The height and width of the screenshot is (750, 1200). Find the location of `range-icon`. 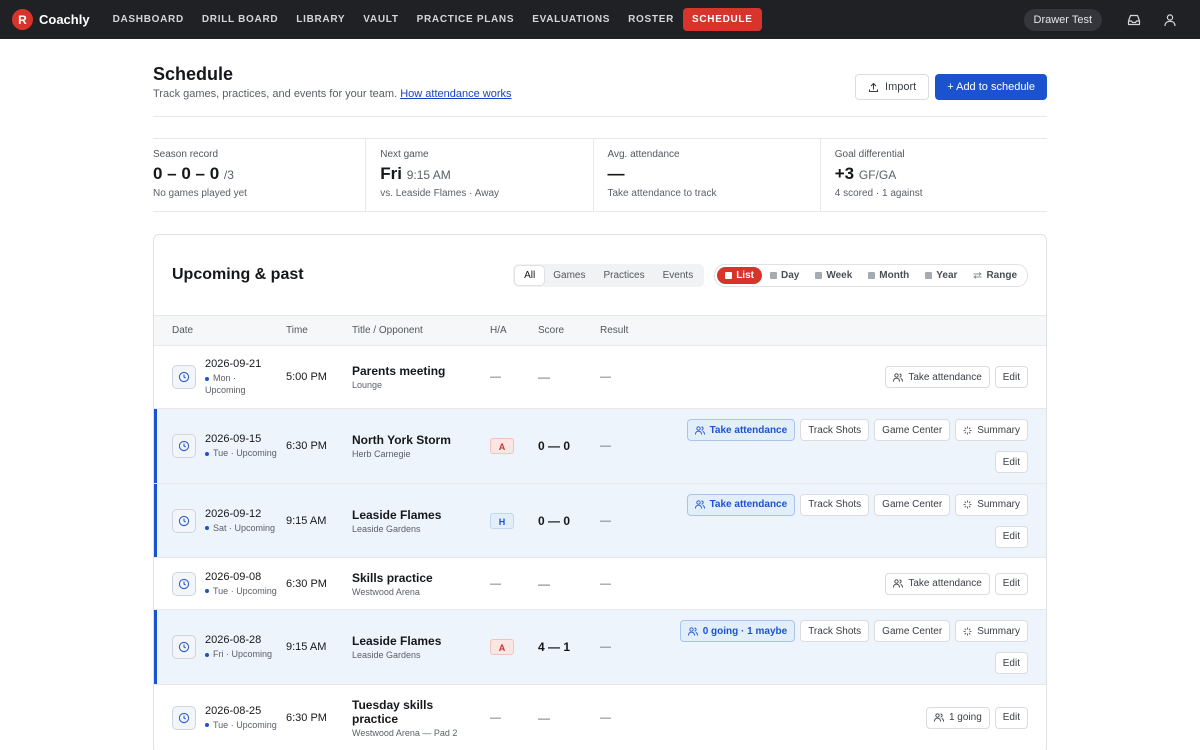

range-icon is located at coordinates (978, 275).